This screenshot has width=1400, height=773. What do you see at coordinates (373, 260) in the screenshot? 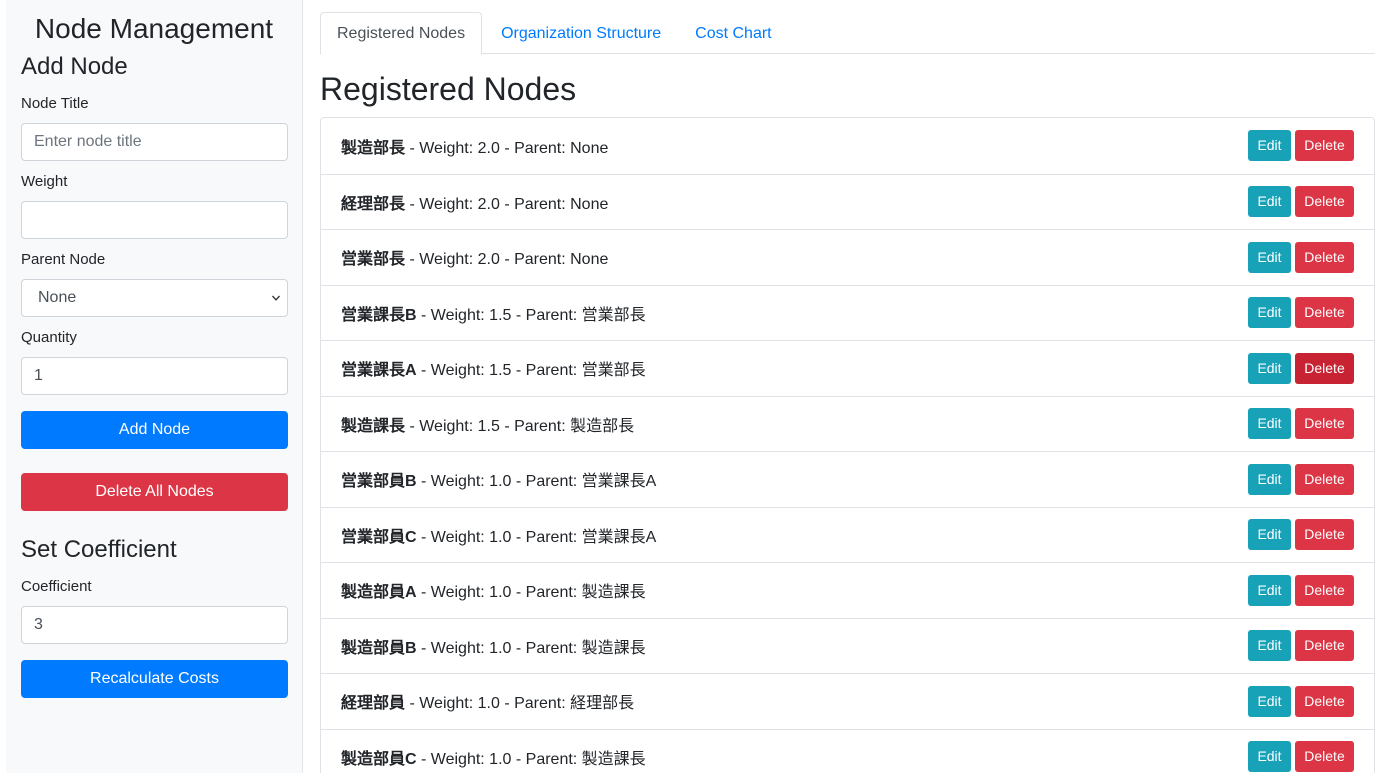
I see `node-name: 営業部長` at bounding box center [373, 260].